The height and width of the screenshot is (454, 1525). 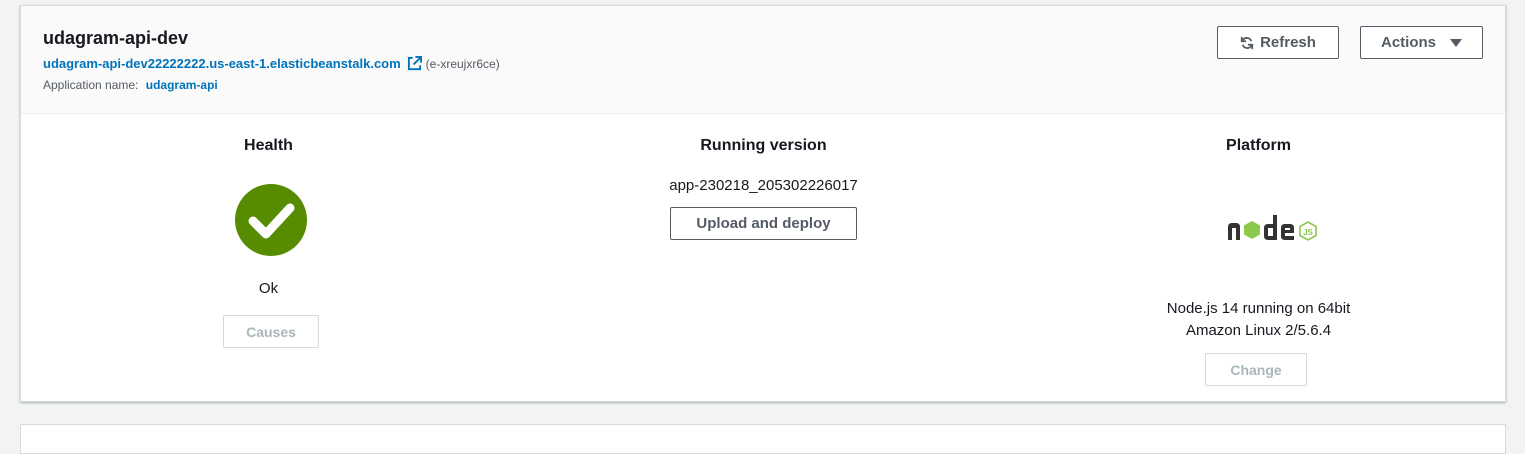 I want to click on check-circle-icon, so click(x=271, y=220).